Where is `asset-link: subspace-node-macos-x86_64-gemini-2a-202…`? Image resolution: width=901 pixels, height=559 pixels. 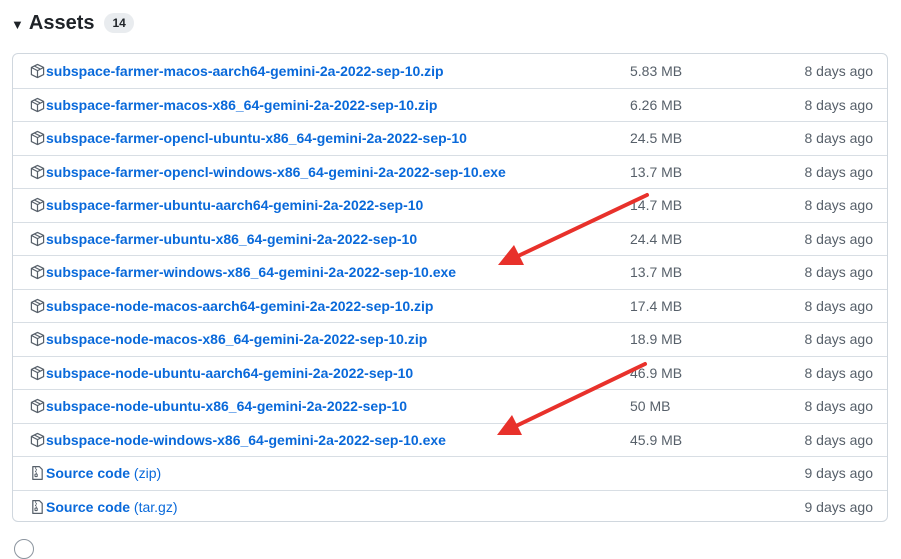 asset-link: subspace-node-macos-x86_64-gemini-2a-202… is located at coordinates (236, 339).